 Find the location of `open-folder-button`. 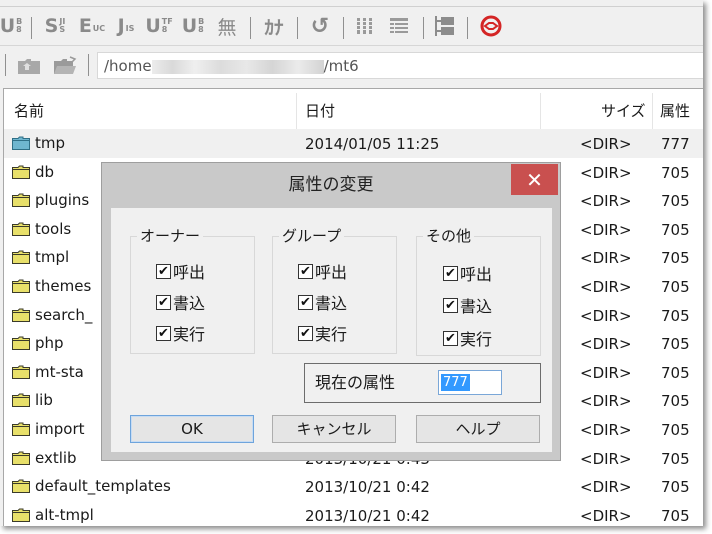

open-folder-button is located at coordinates (65, 66).